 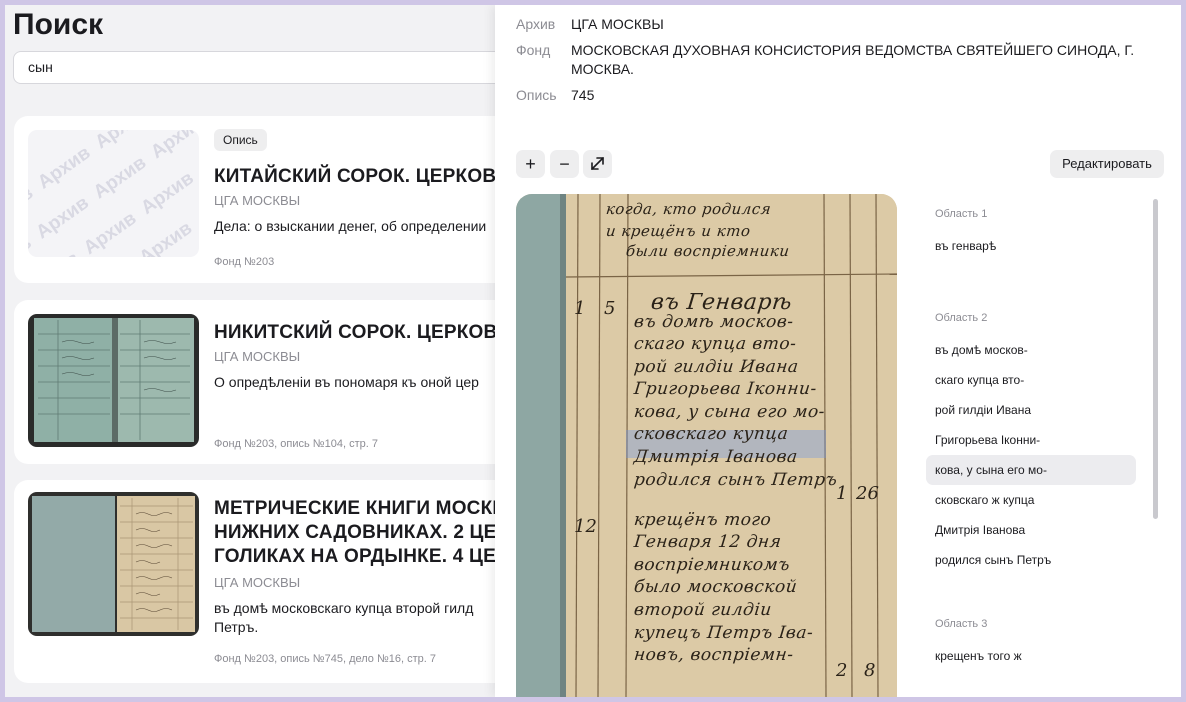 I want to click on type-badge: Опись, so click(x=240, y=140).